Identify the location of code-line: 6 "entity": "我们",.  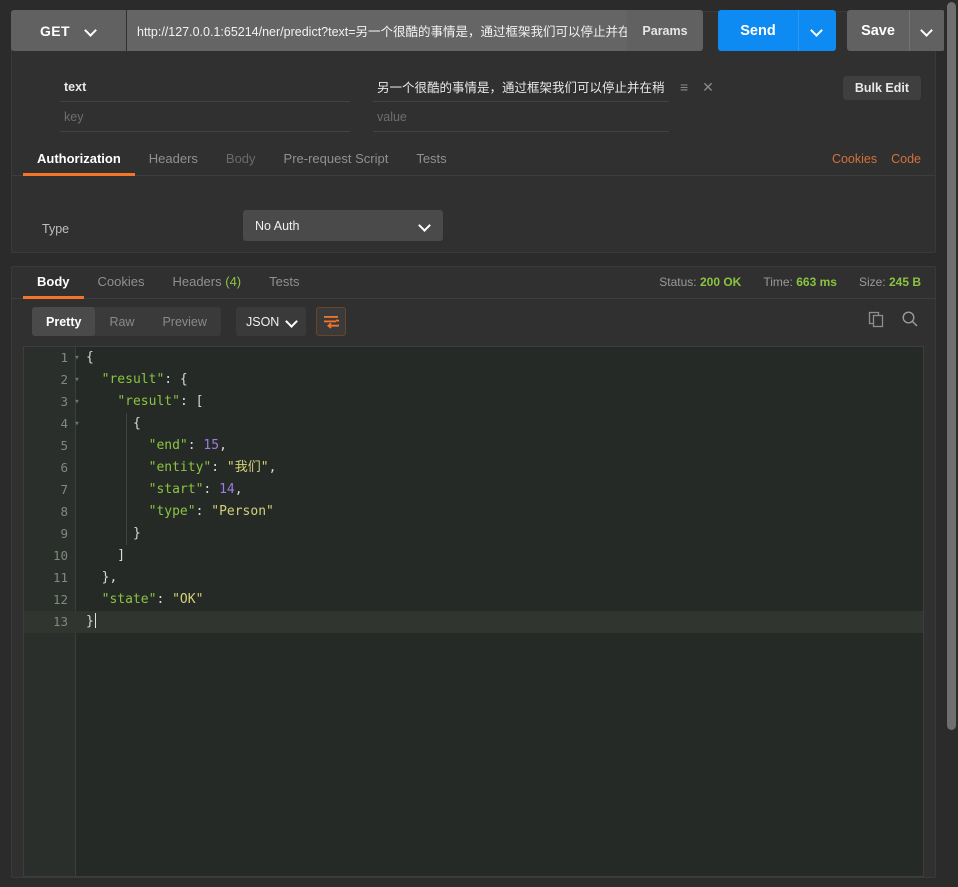
(473, 468).